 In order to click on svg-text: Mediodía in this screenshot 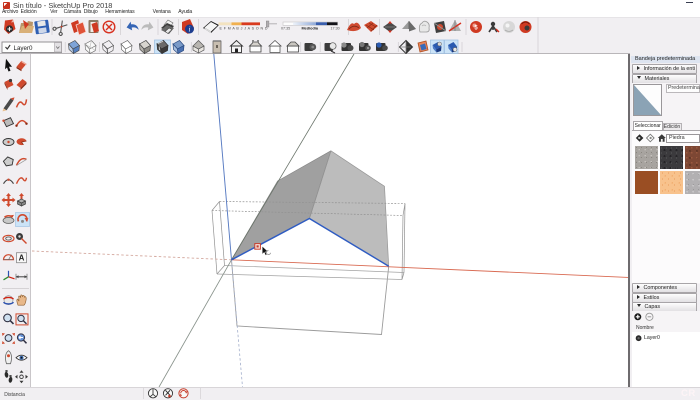, I will do `click(310, 28)`.